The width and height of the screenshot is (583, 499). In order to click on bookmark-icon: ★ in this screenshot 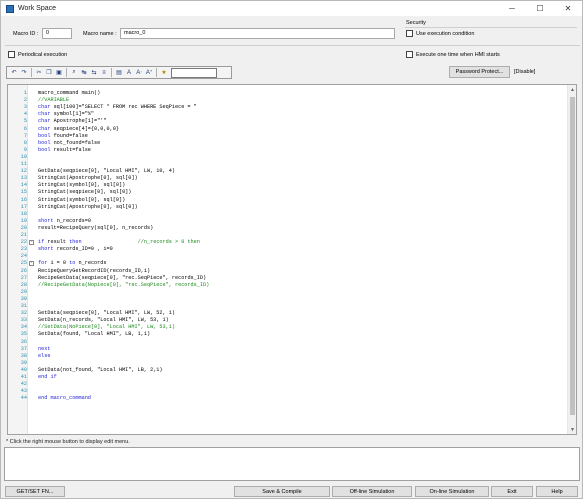, I will do `click(164, 73)`.